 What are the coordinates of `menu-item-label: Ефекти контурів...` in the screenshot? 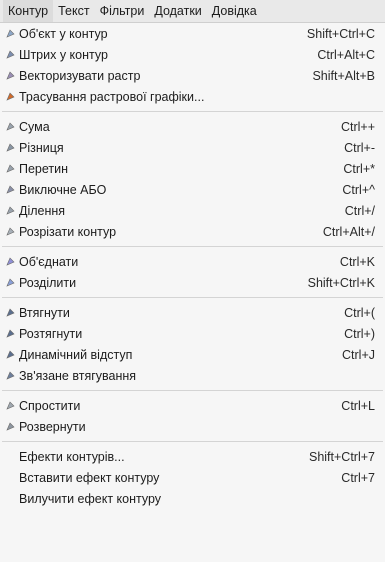 It's located at (72, 456).